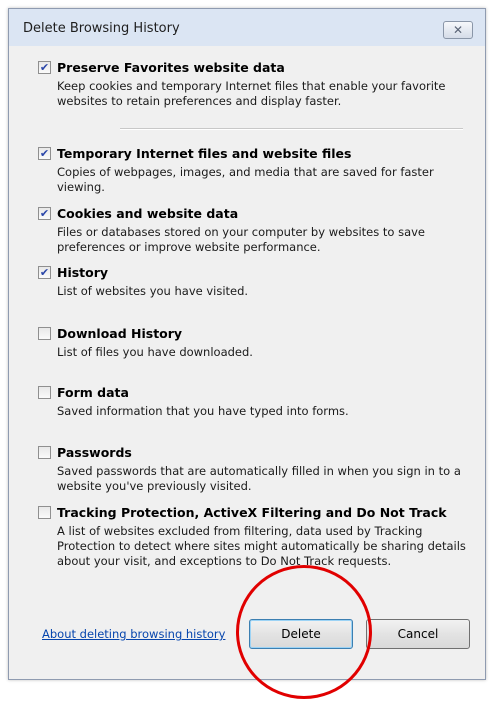  What do you see at coordinates (94, 452) in the screenshot?
I see `passwords-label: Passwords` at bounding box center [94, 452].